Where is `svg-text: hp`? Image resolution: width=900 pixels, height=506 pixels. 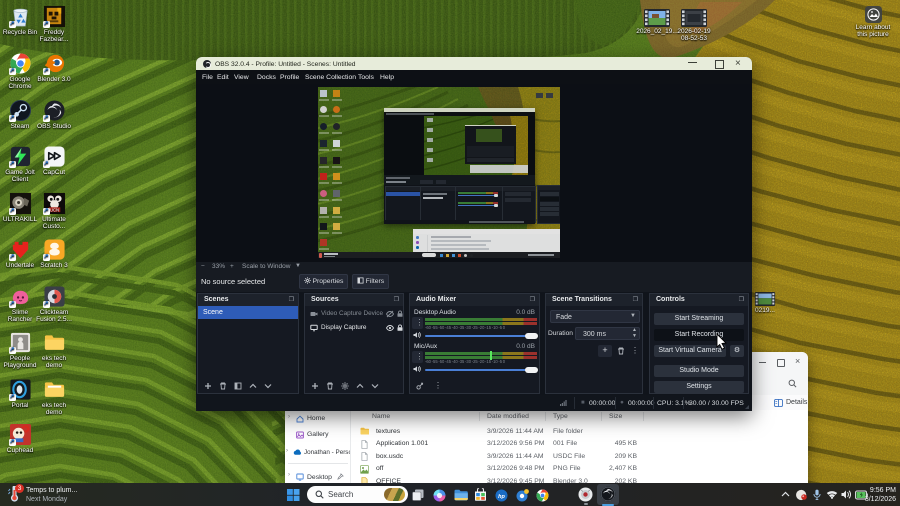 svg-text: hp is located at coordinates (501, 496).